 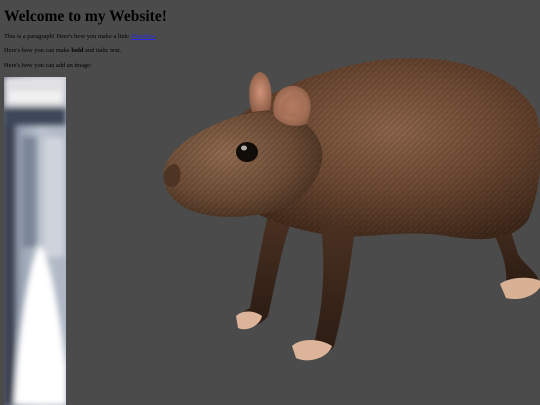 I want to click on rat-front-paw-far, so click(x=249, y=320).